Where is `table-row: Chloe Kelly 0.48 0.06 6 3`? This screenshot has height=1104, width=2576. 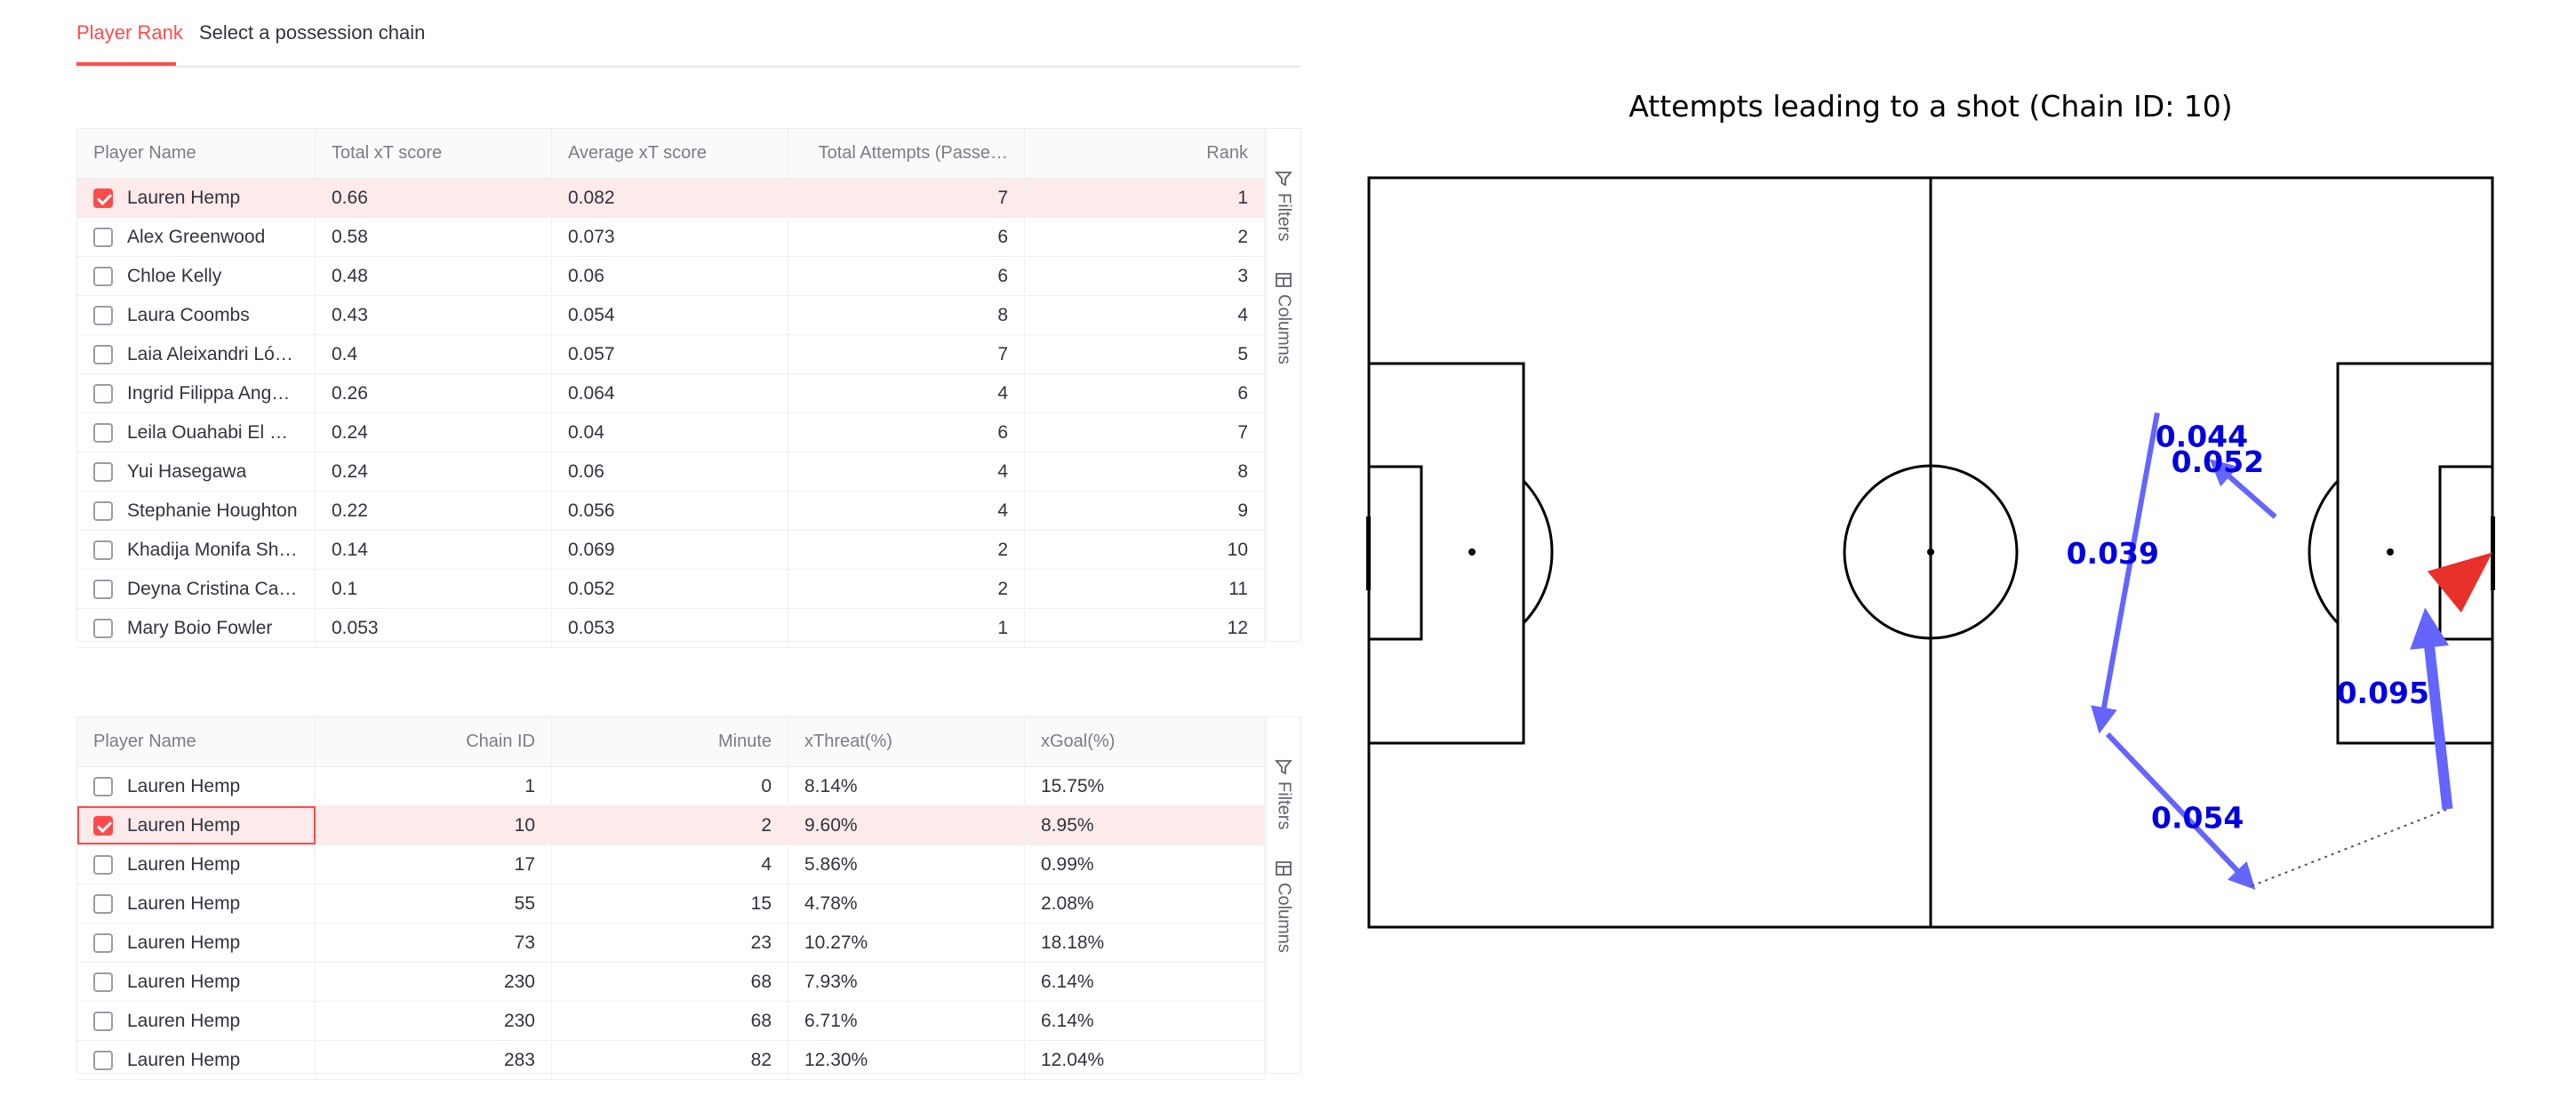
table-row: Chloe Kelly 0.48 0.06 6 3 is located at coordinates (671, 276).